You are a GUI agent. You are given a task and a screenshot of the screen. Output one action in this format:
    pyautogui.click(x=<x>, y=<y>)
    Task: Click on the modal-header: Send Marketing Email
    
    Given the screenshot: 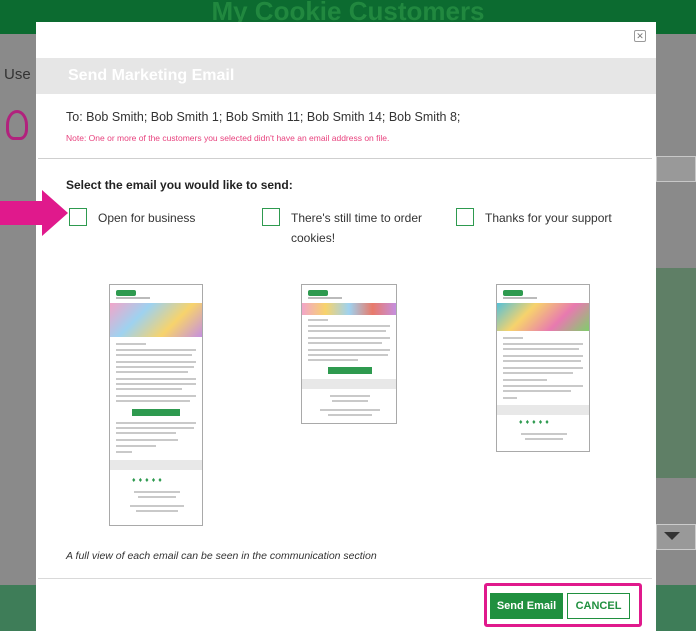 What is the action you would take?
    pyautogui.click(x=346, y=76)
    